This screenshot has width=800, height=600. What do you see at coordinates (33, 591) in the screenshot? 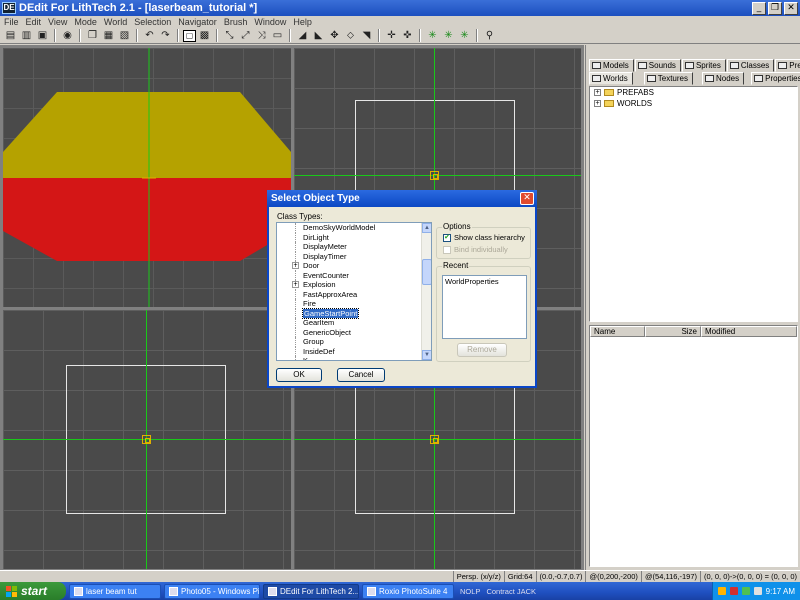
I see `start-button: start` at bounding box center [33, 591].